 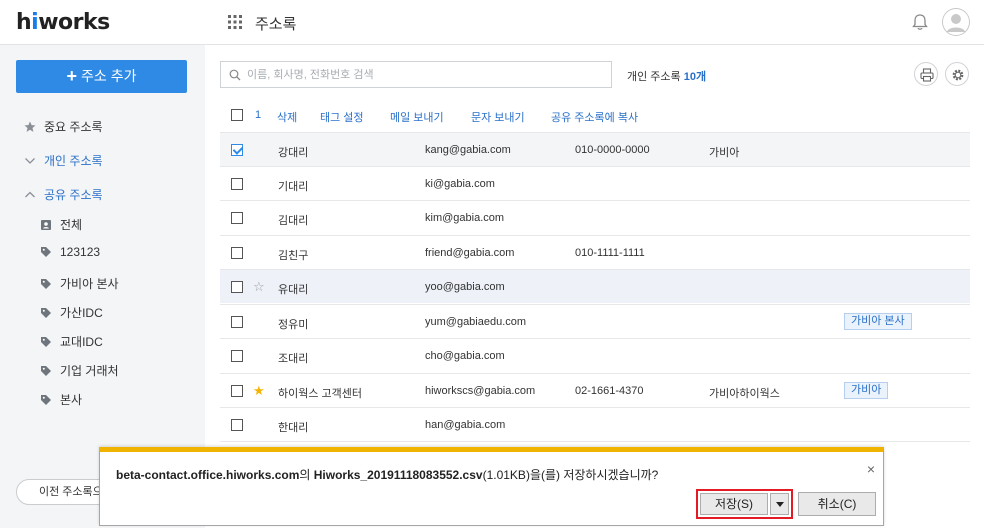 I want to click on sidebar-item-tag: 본사, so click(x=61, y=399).